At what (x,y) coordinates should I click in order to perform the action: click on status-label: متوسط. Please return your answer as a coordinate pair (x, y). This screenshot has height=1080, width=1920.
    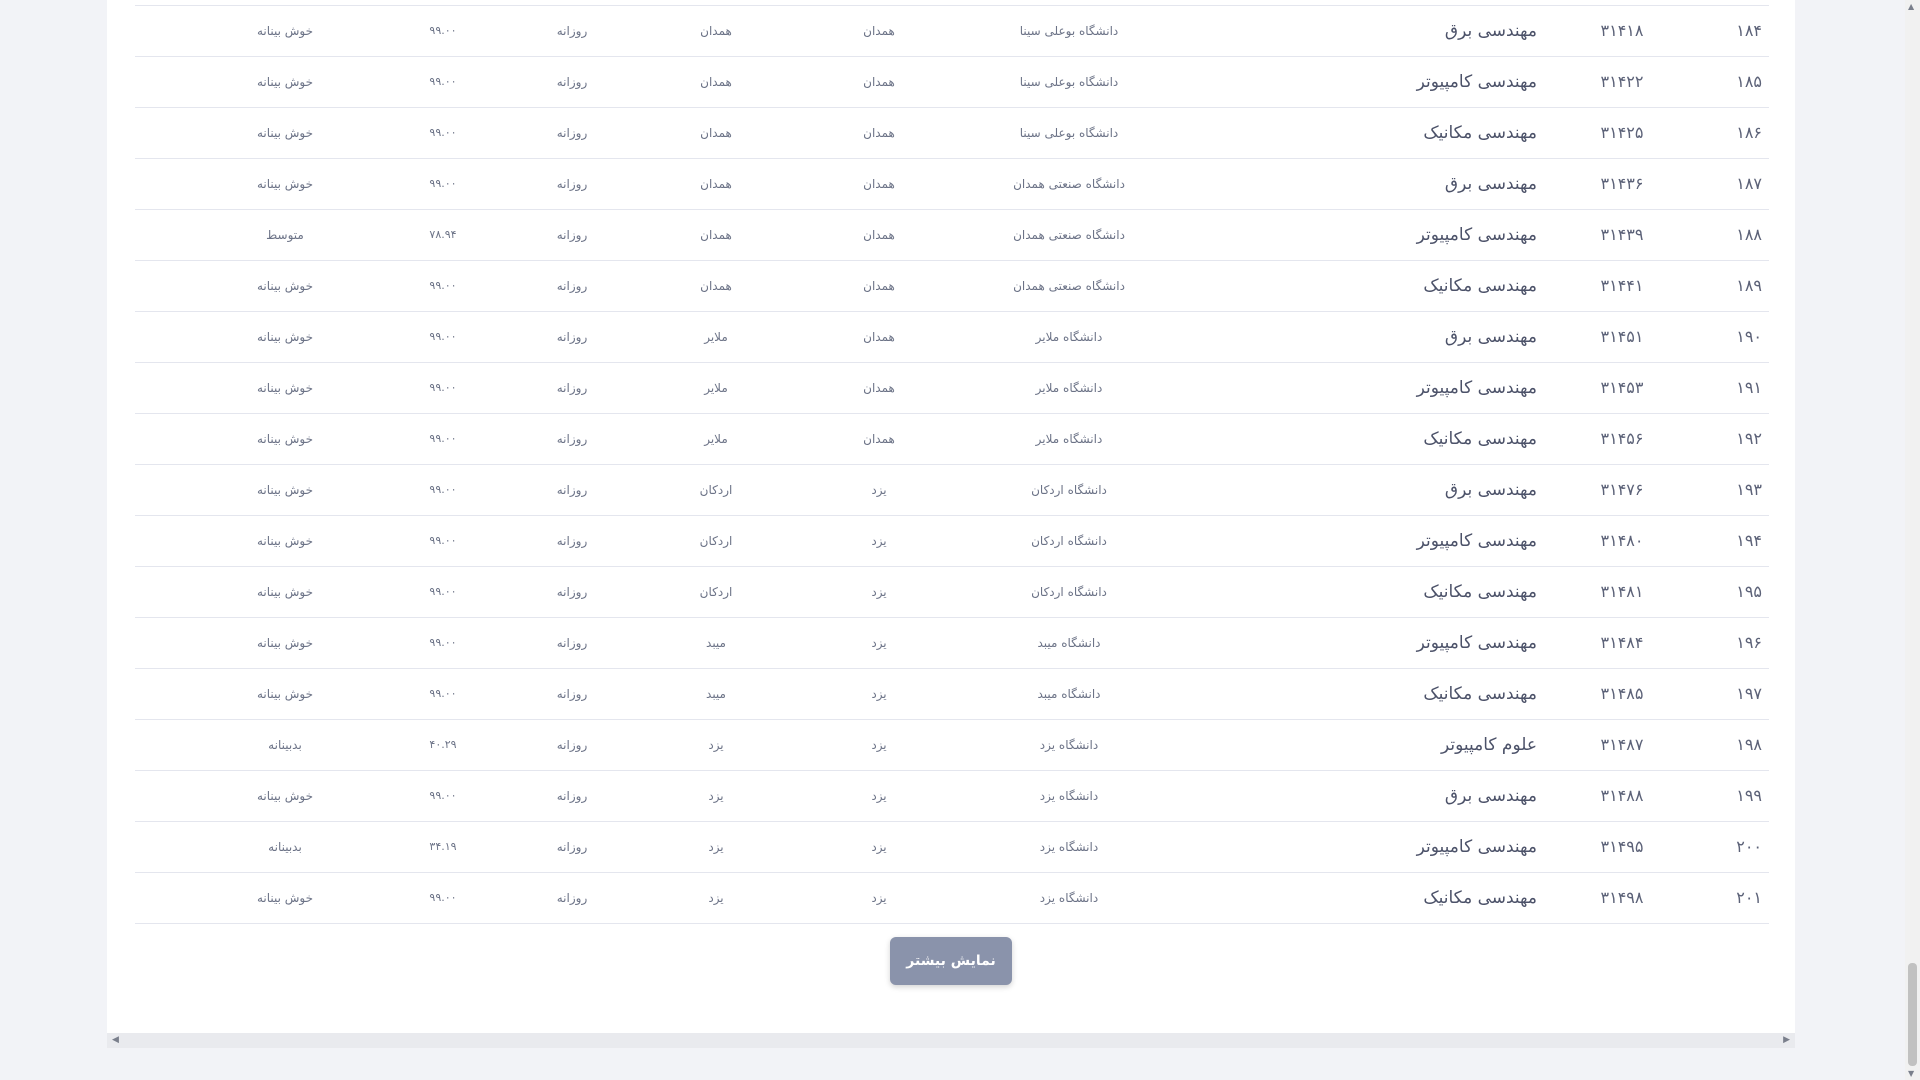
    Looking at the image, I should click on (285, 235).